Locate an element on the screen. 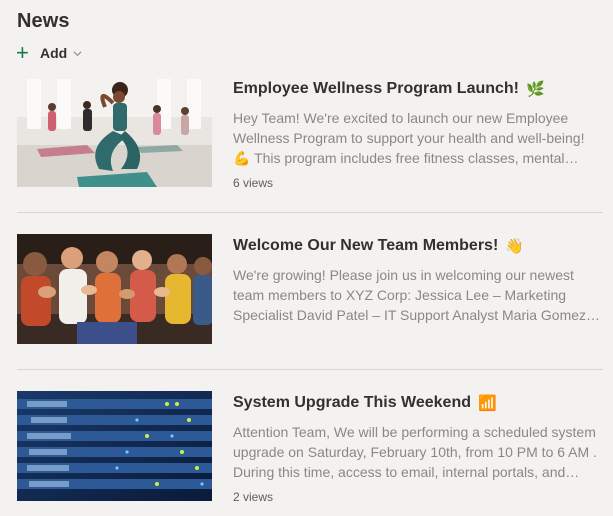 This screenshot has height=516, width=613. news-title: Employee Wellness Program Launch! 🌿 is located at coordinates (419, 89).